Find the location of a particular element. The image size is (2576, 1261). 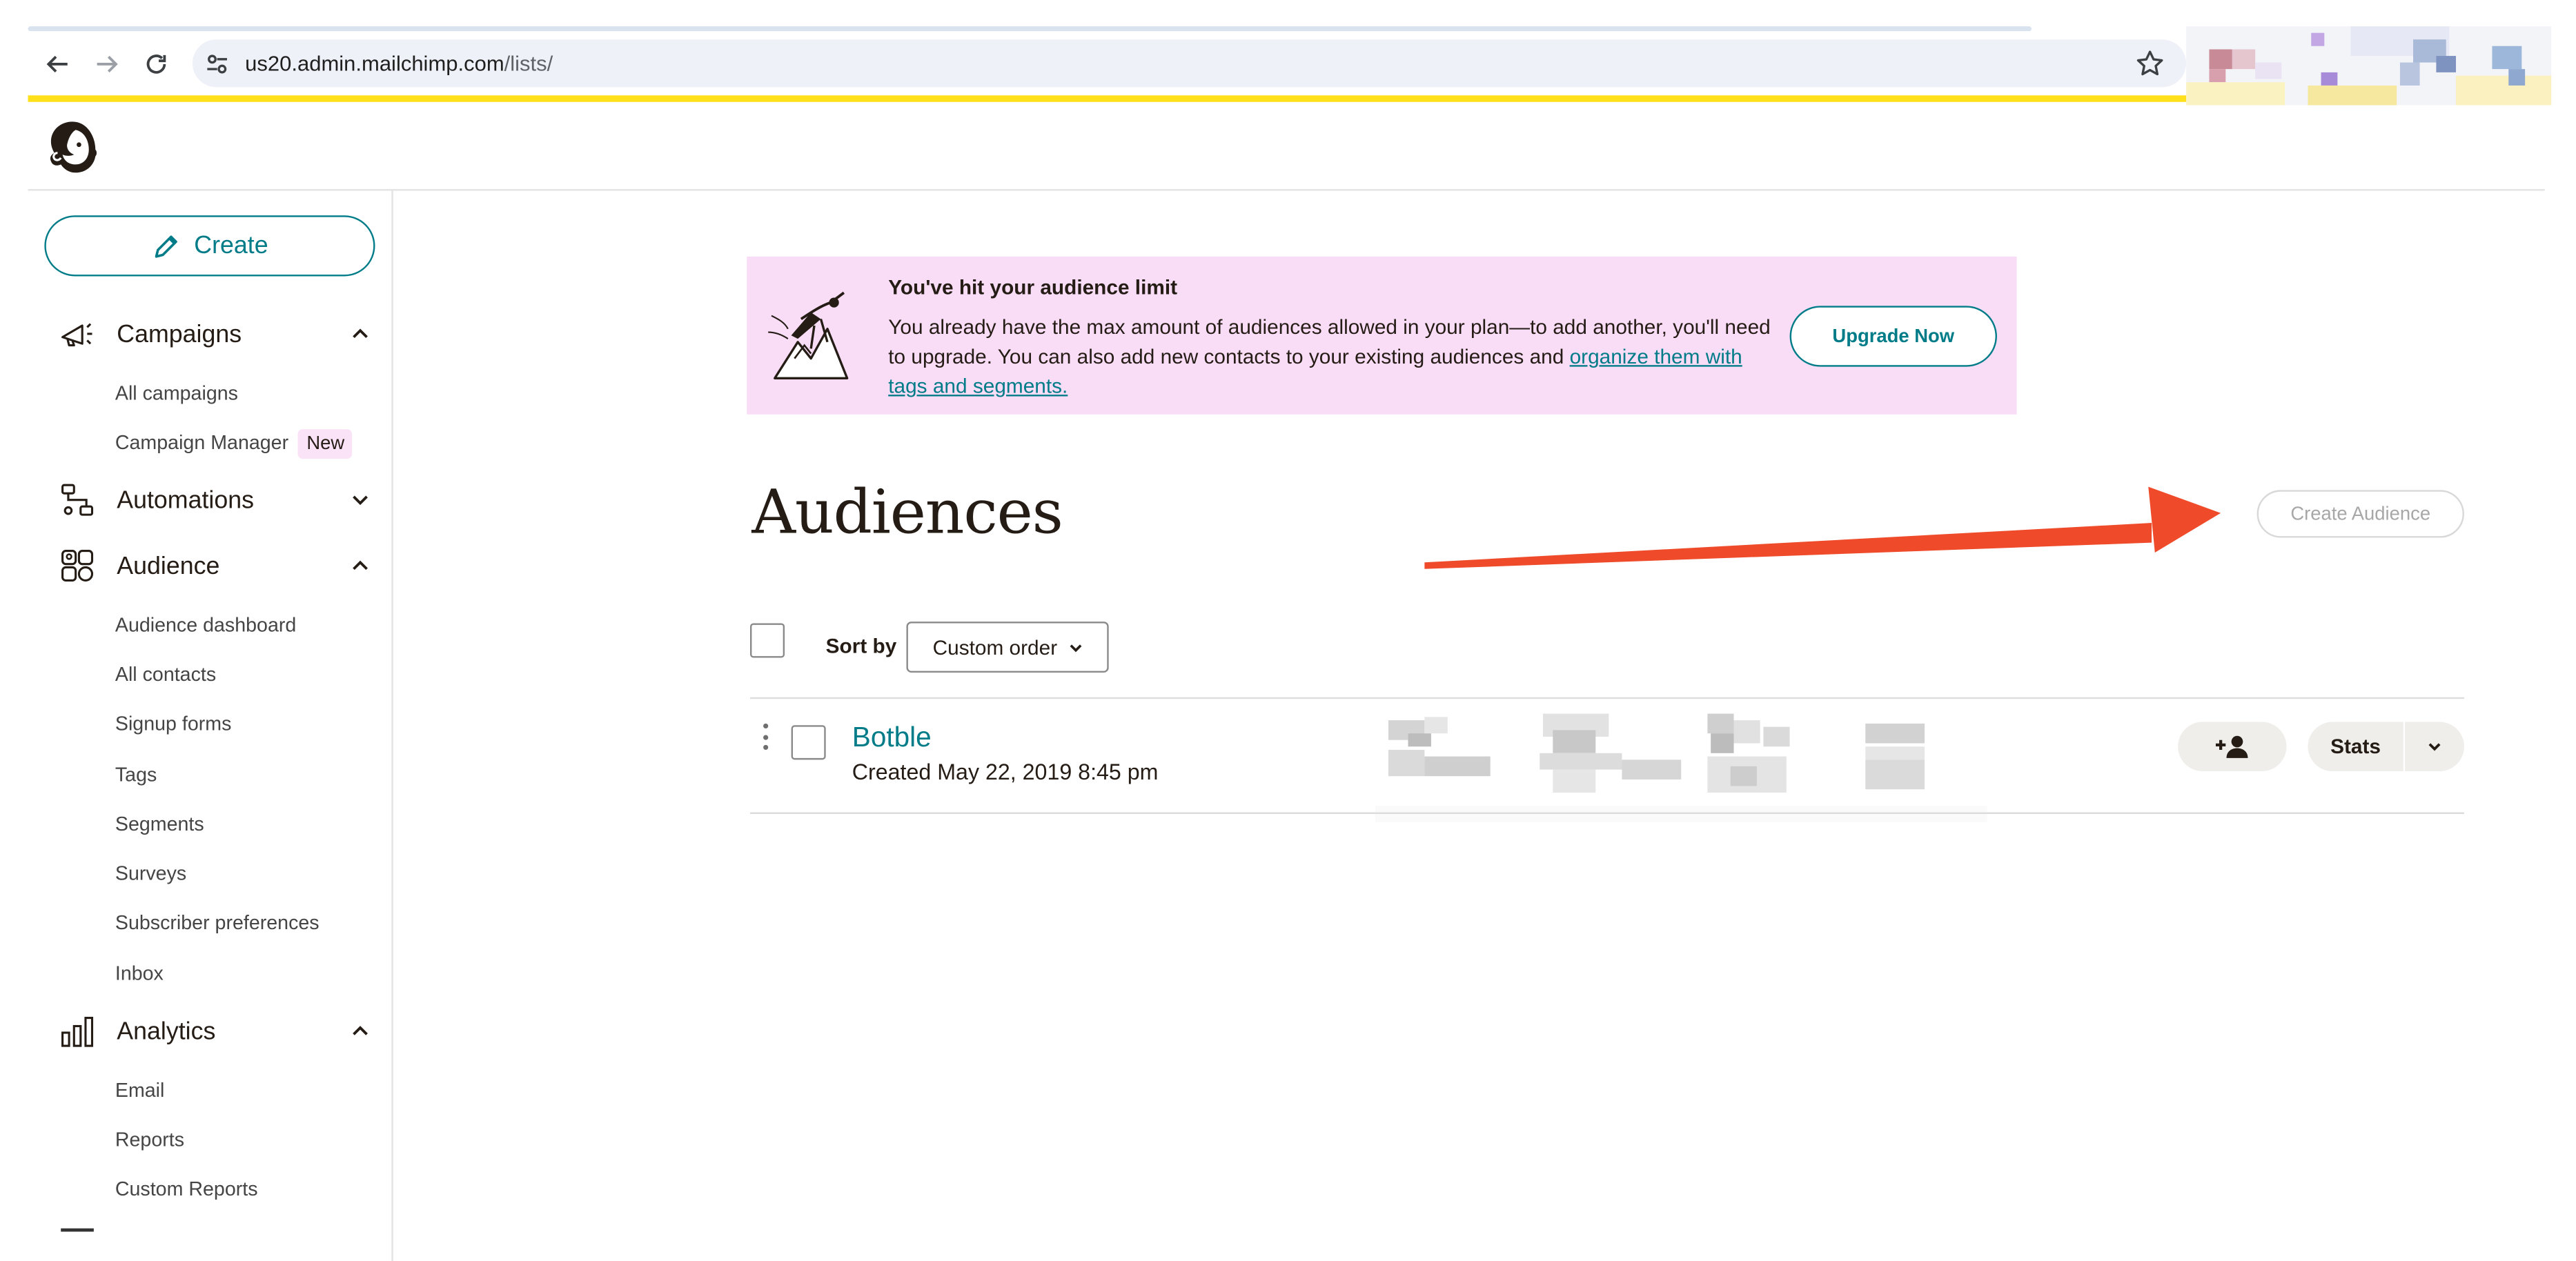

sidebar-item-email: Email is located at coordinates (140, 1090).